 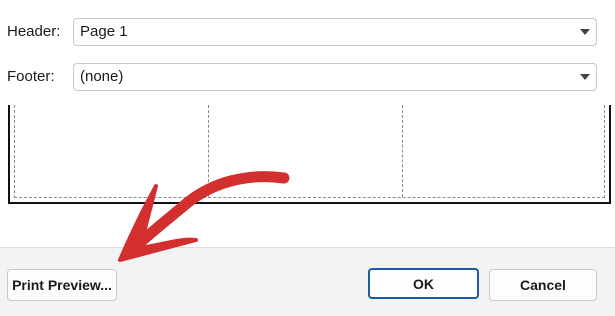 What do you see at coordinates (31, 76) in the screenshot?
I see `footer-label: Footer:` at bounding box center [31, 76].